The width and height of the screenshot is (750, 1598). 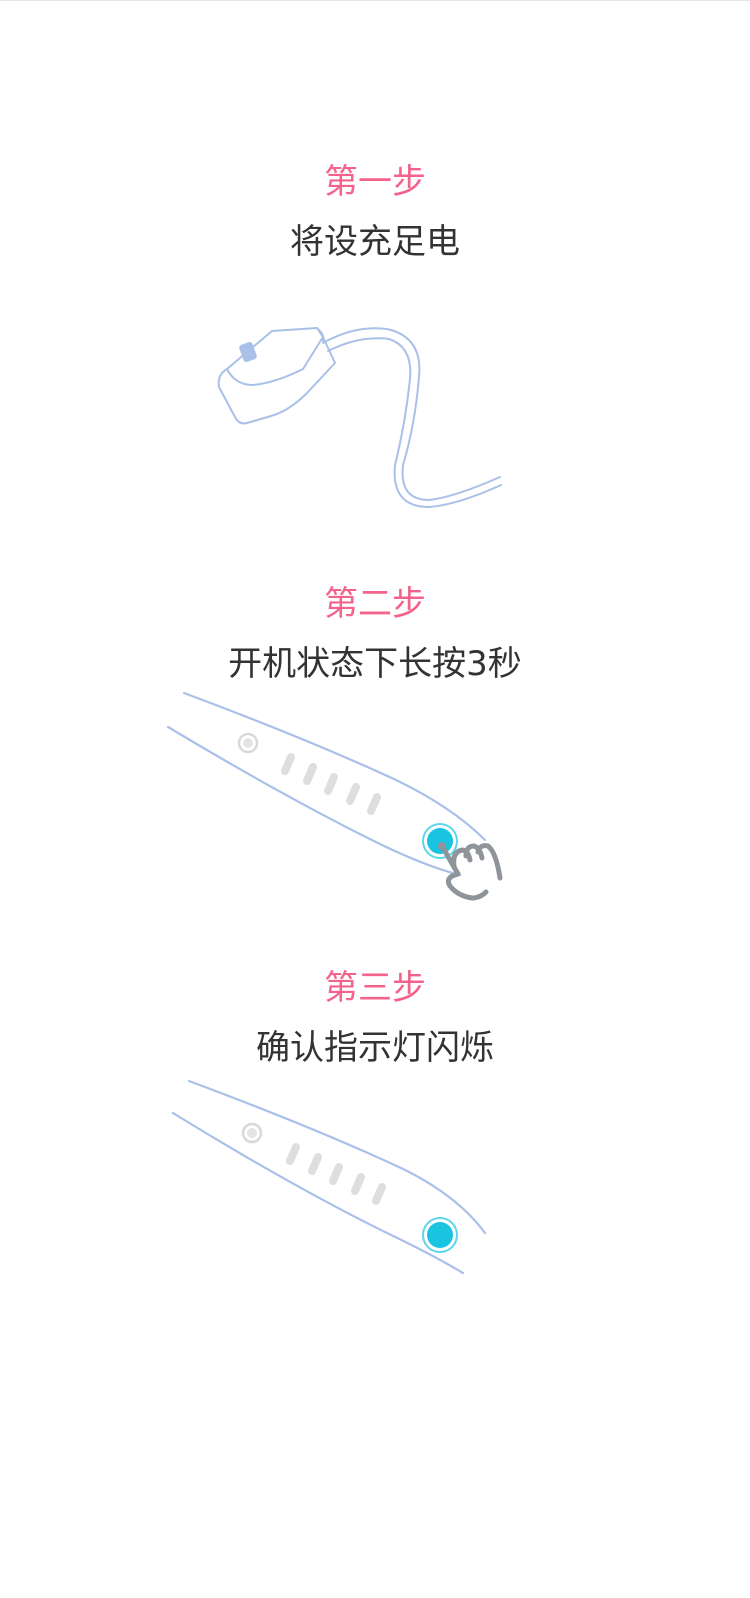 I want to click on step-1-description: 将设充足电, so click(x=375, y=242).